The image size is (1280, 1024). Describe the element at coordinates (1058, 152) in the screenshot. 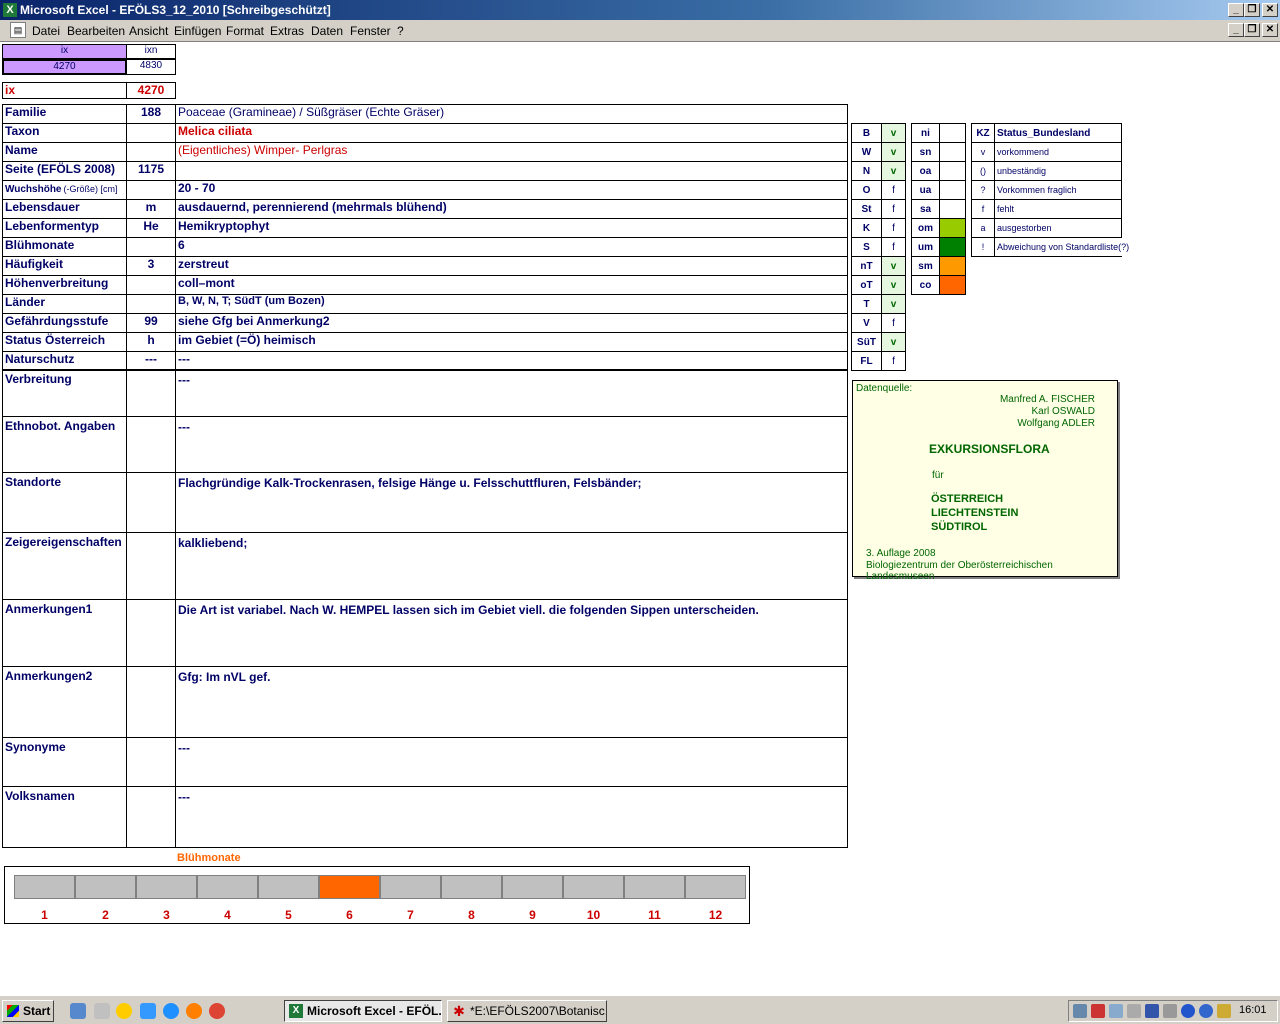

I see `legend-text: vorkommend` at that location.